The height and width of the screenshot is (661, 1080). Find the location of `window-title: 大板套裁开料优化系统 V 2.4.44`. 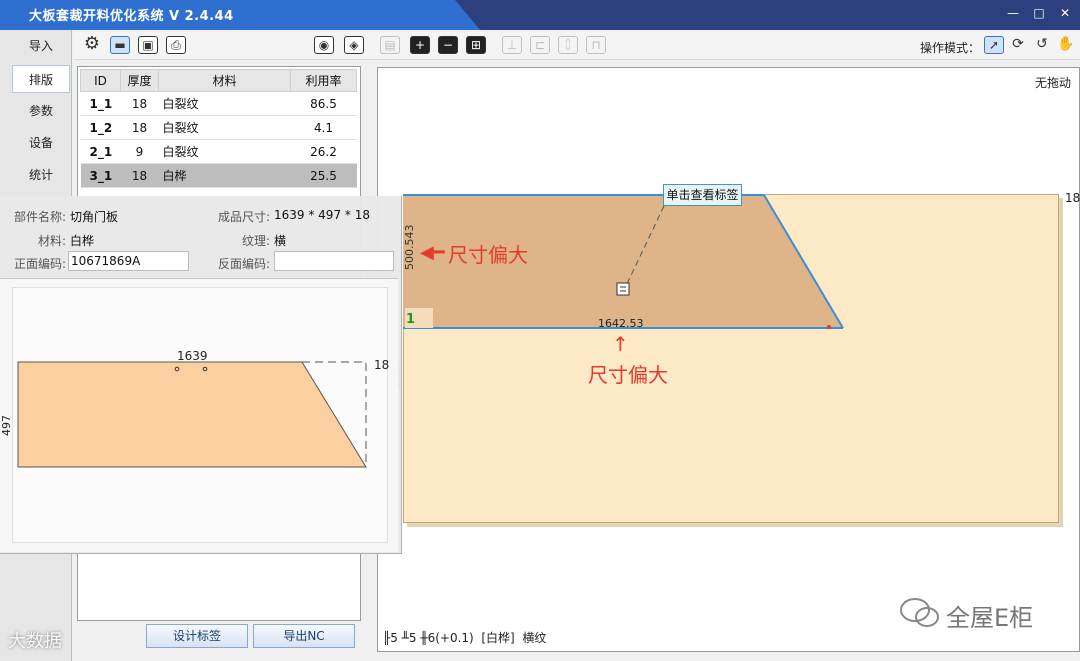

window-title: 大板套裁开料优化系统 V 2.4.44 is located at coordinates (131, 16).